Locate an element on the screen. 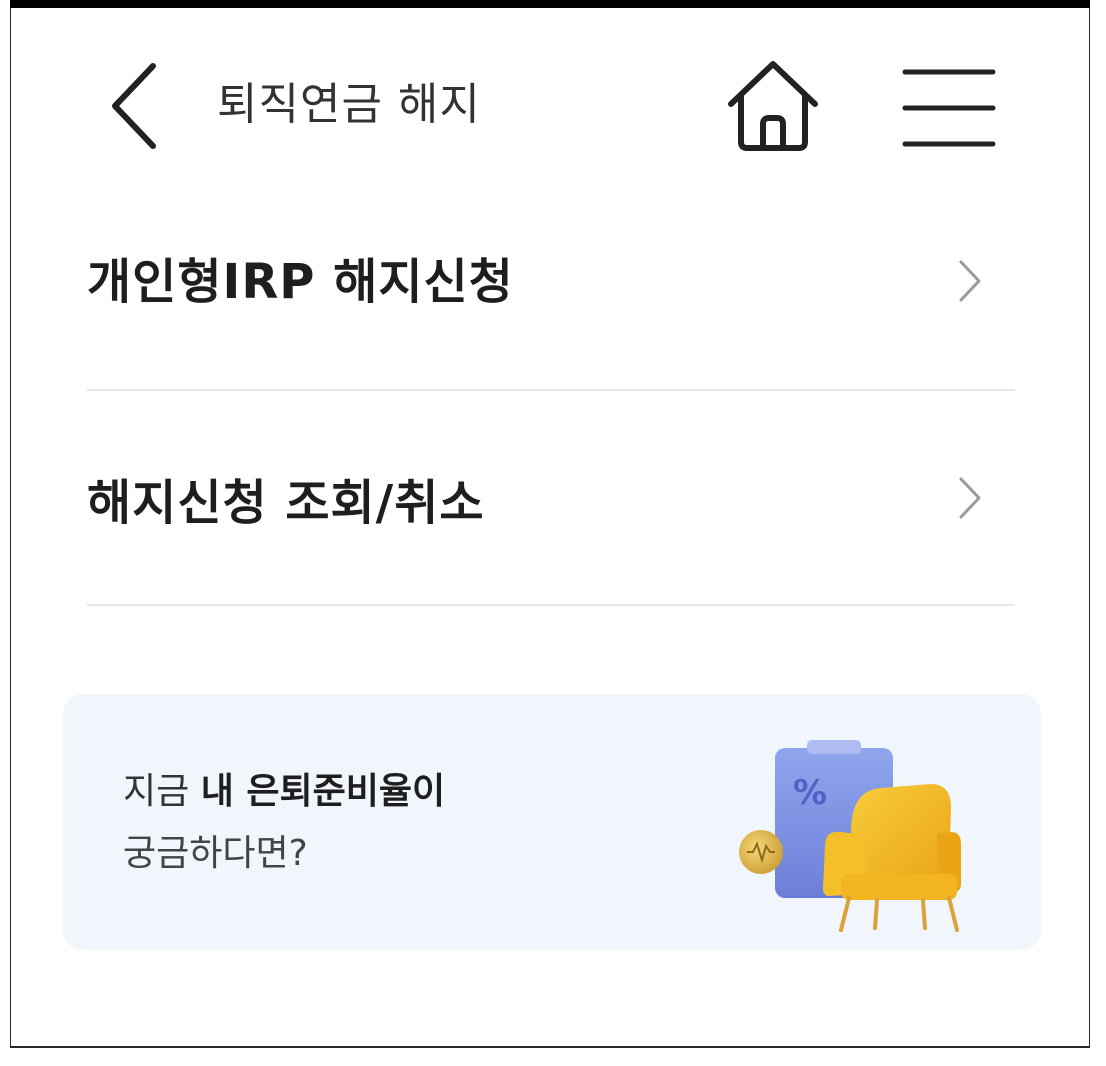 Image resolution: width=1106 pixels, height=1066 pixels. home-icon is located at coordinates (773, 106).